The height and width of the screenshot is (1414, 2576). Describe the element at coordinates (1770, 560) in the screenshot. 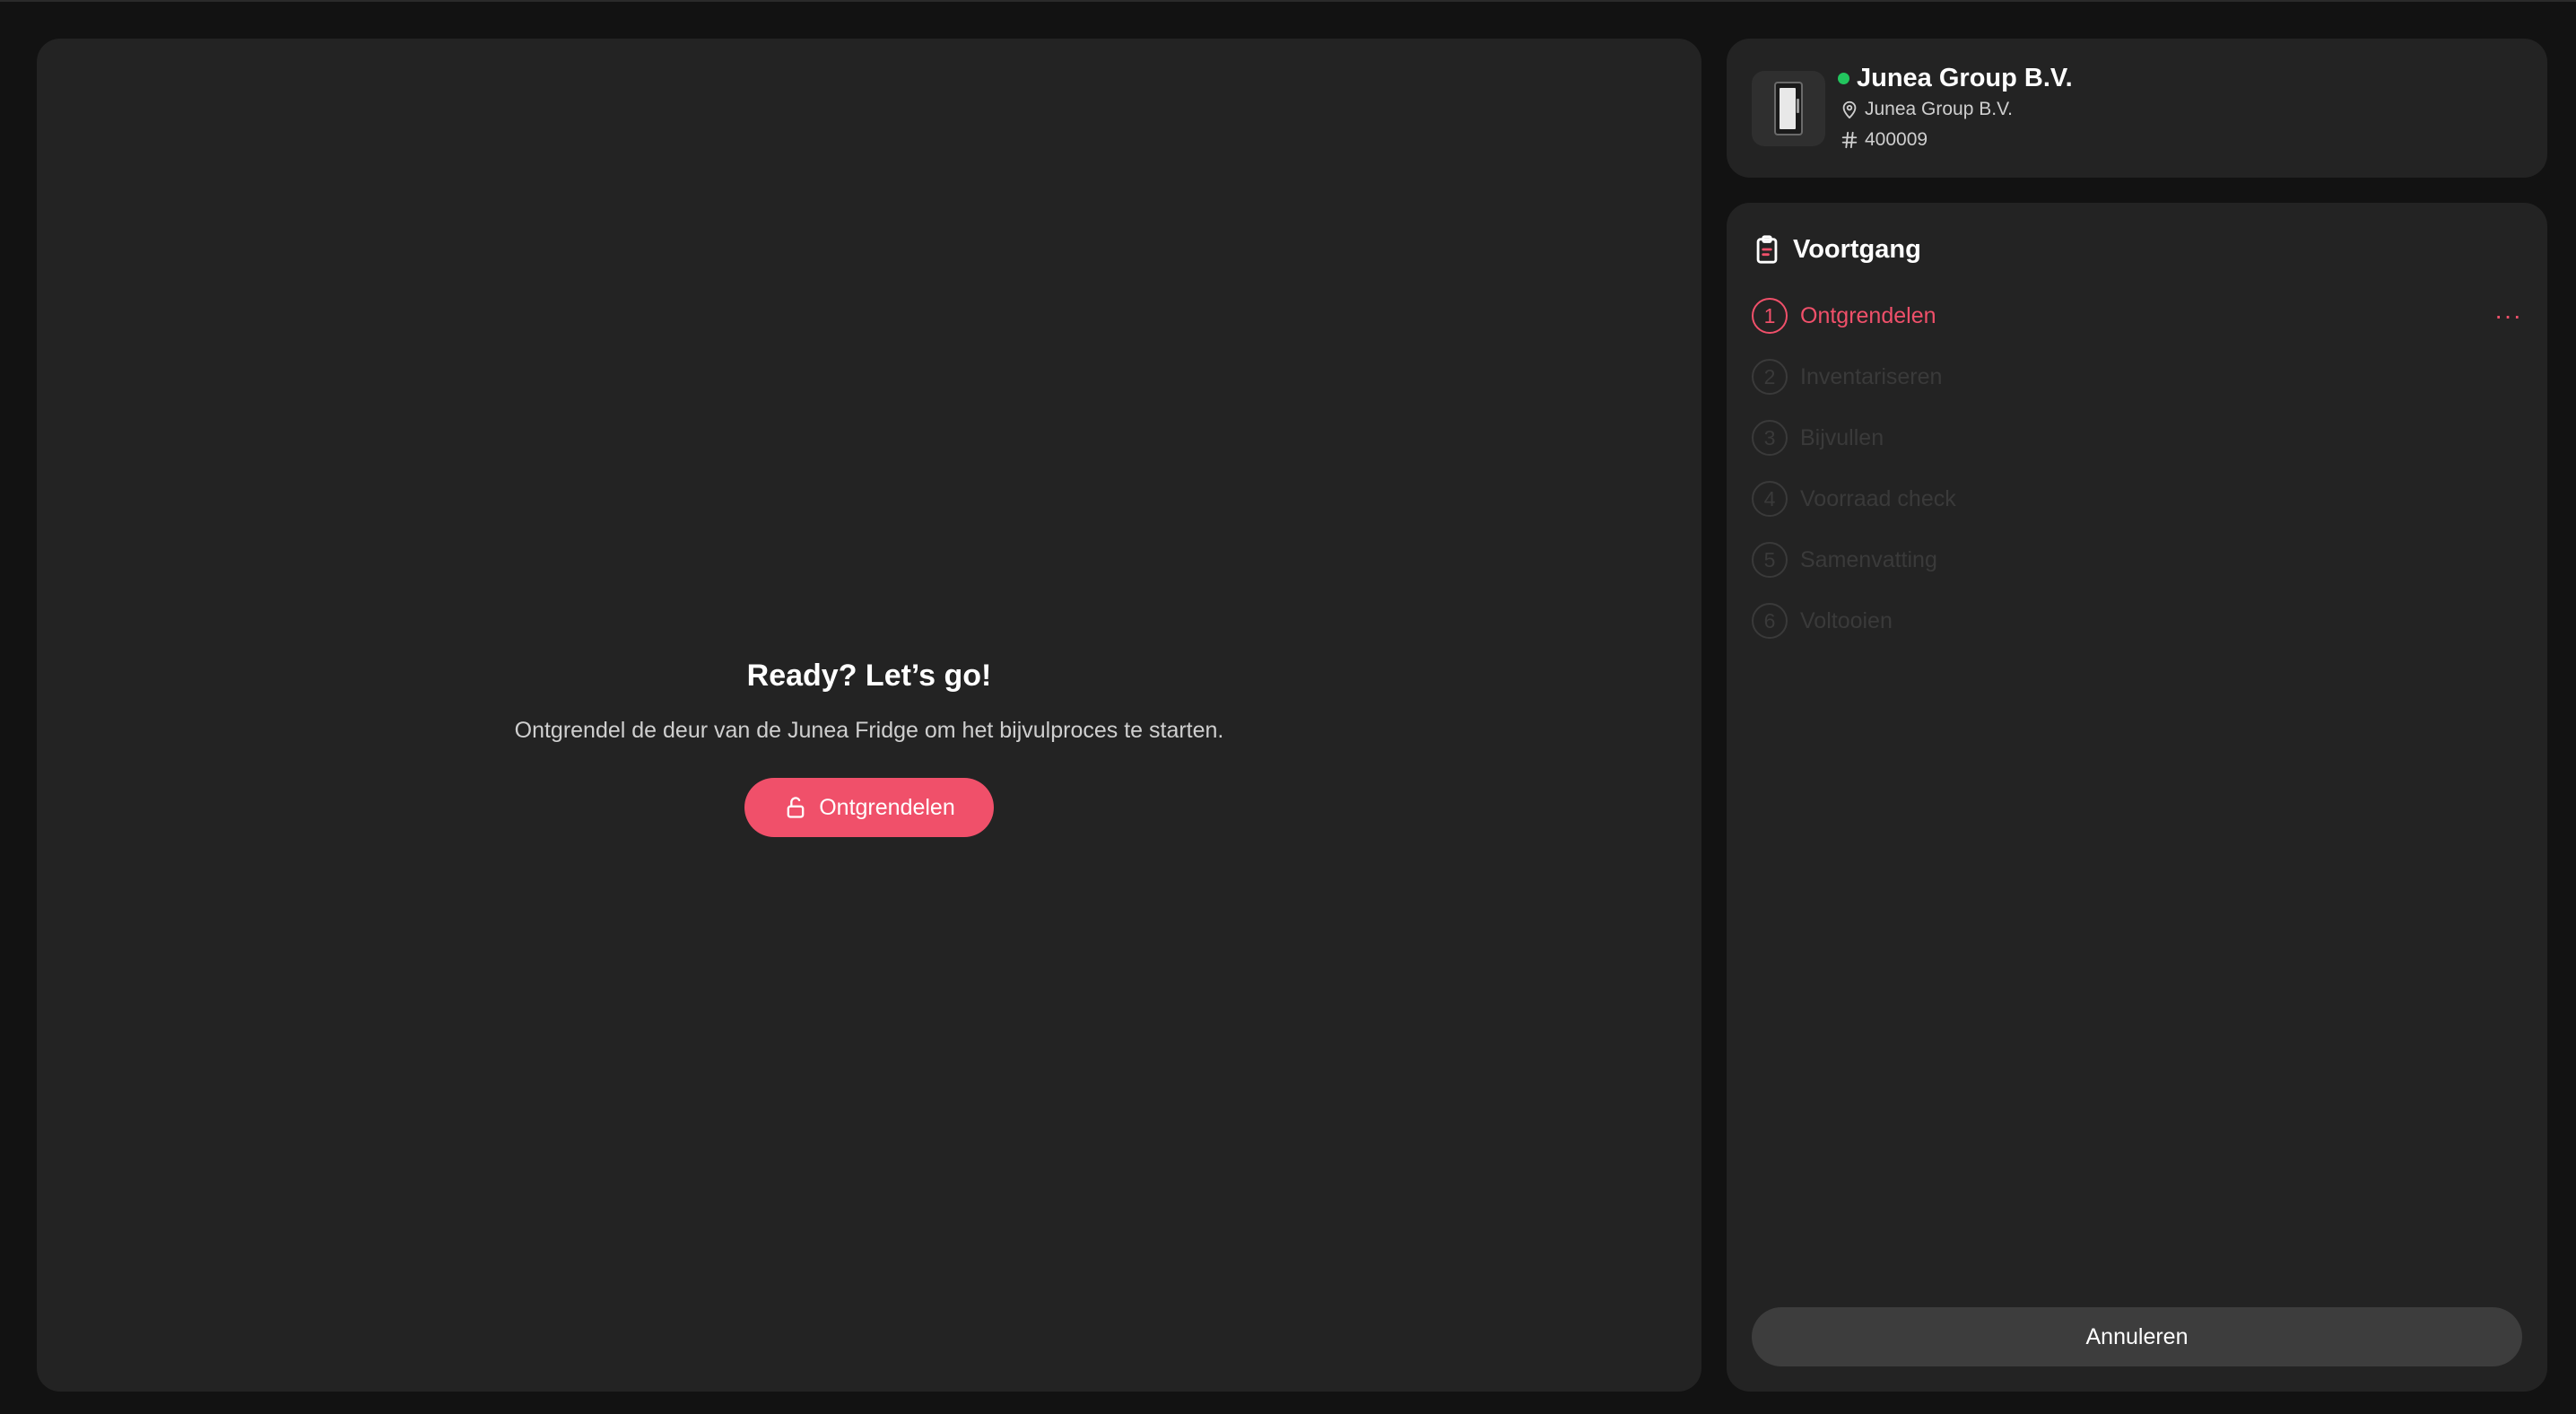

I see `step-number: 5` at that location.